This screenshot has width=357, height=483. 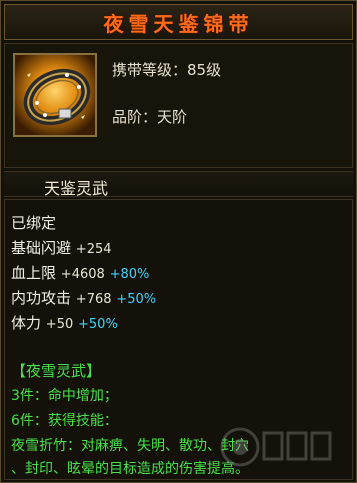 What do you see at coordinates (41, 248) in the screenshot?
I see `stat-label: 基础闪避` at bounding box center [41, 248].